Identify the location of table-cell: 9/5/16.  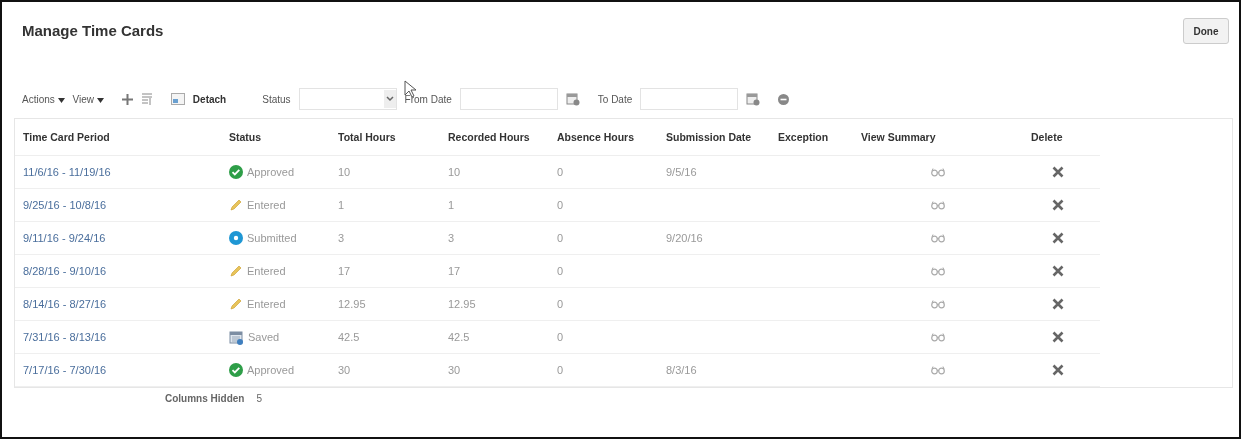
(681, 172).